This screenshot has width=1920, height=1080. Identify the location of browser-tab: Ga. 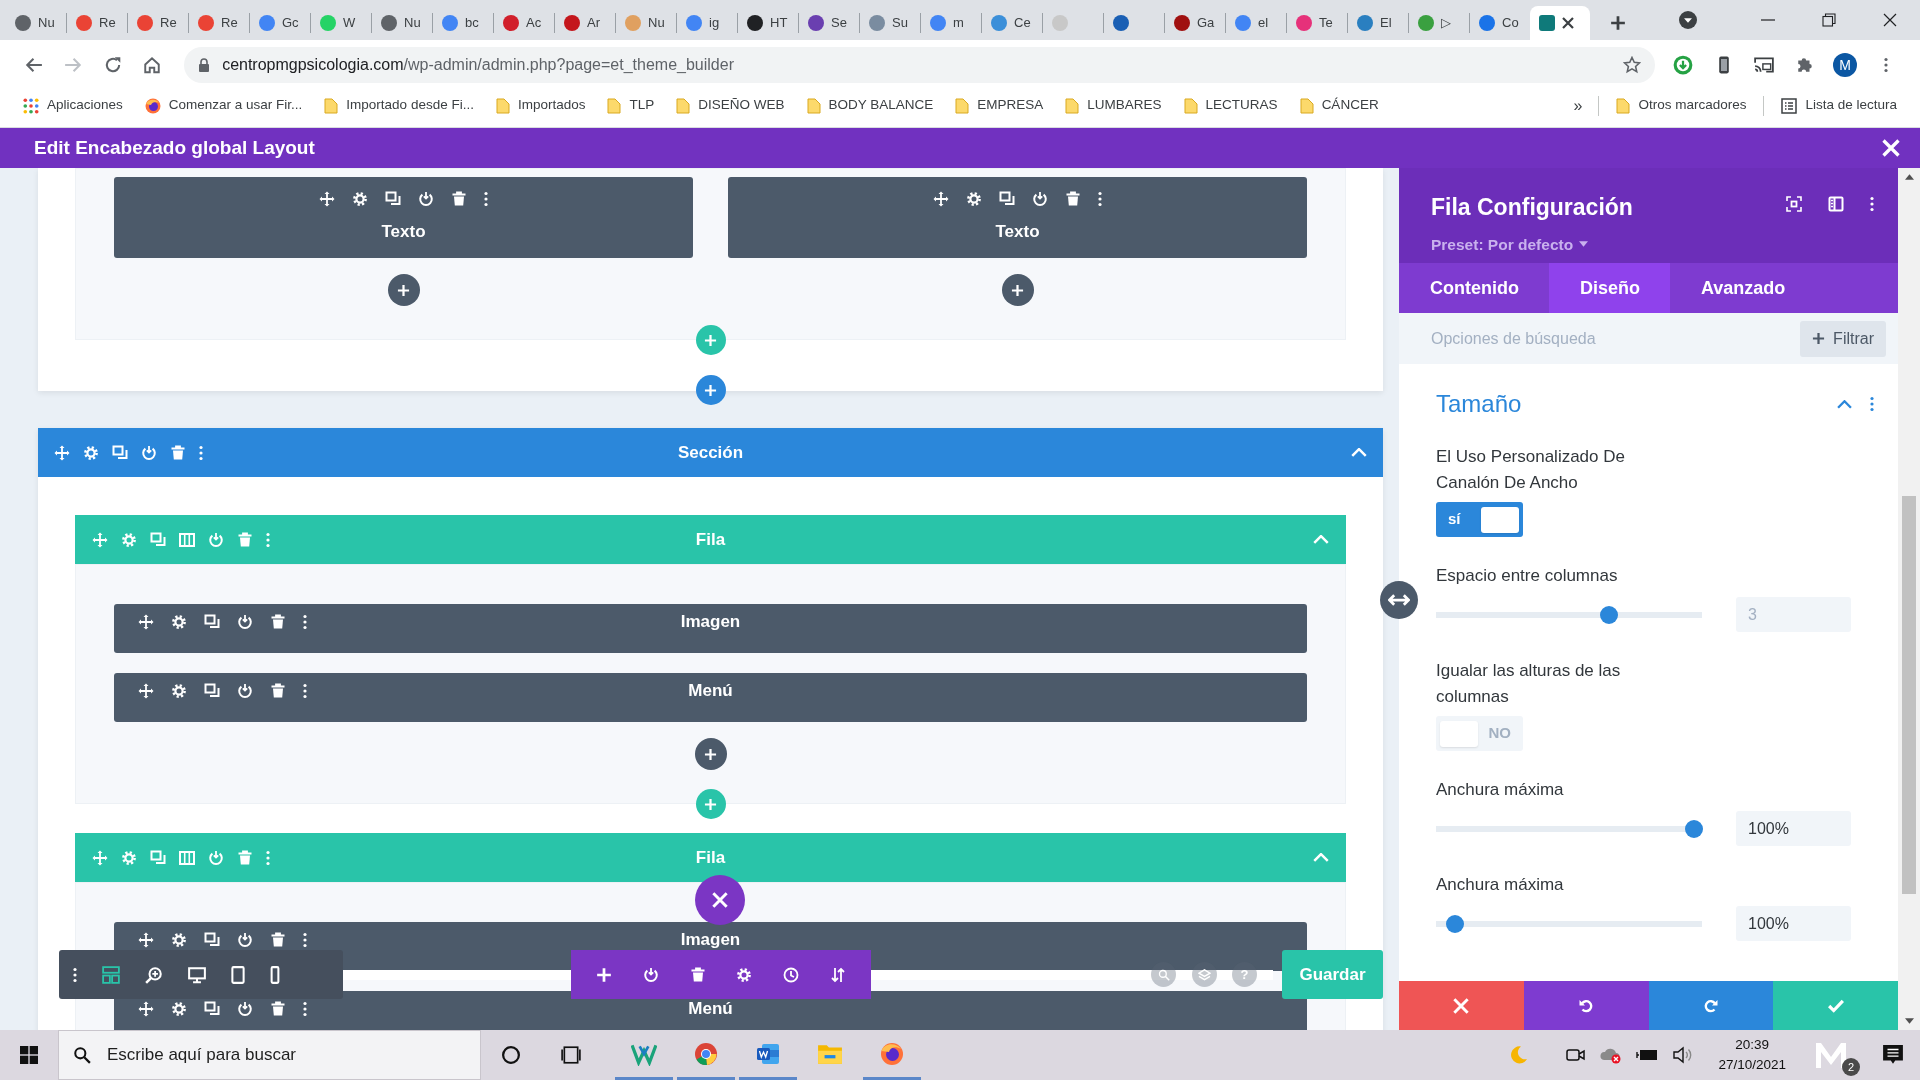
(1195, 23).